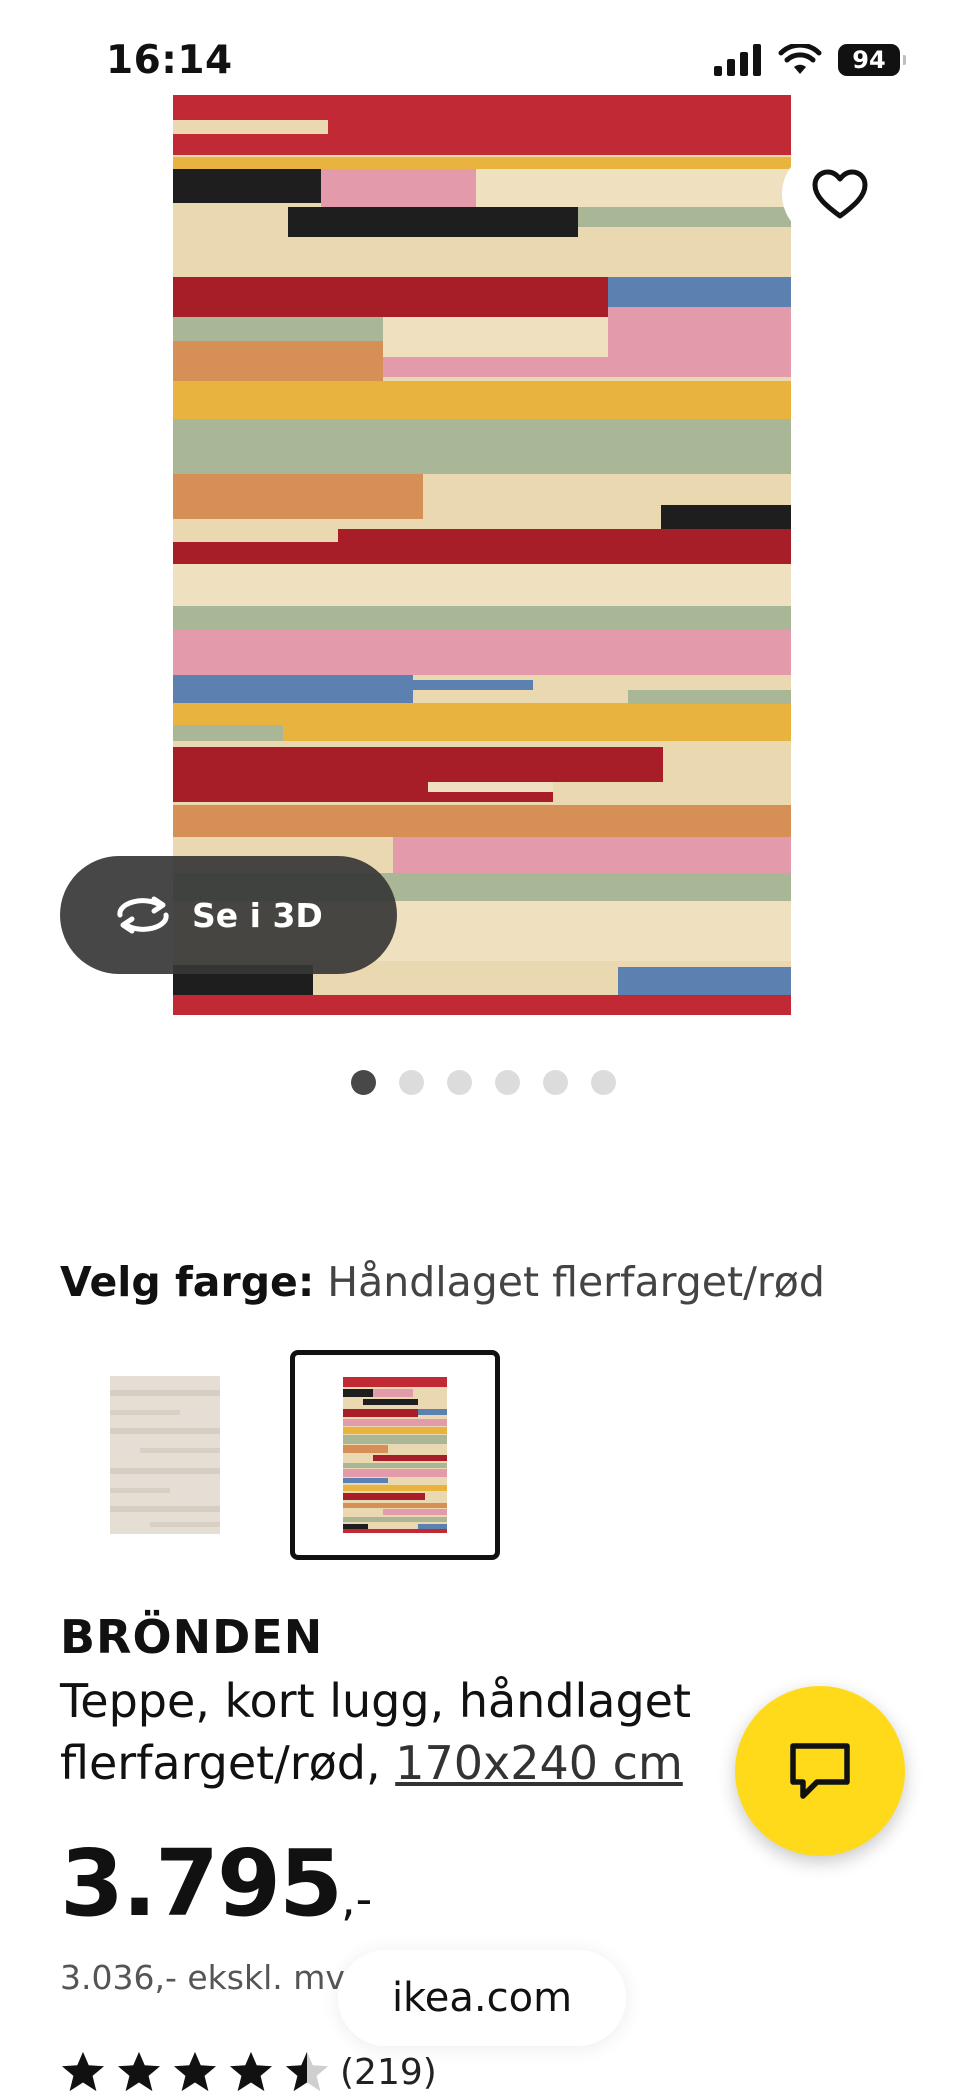 The height and width of the screenshot is (2094, 960). I want to click on price-suffix: ,-, so click(357, 1899).